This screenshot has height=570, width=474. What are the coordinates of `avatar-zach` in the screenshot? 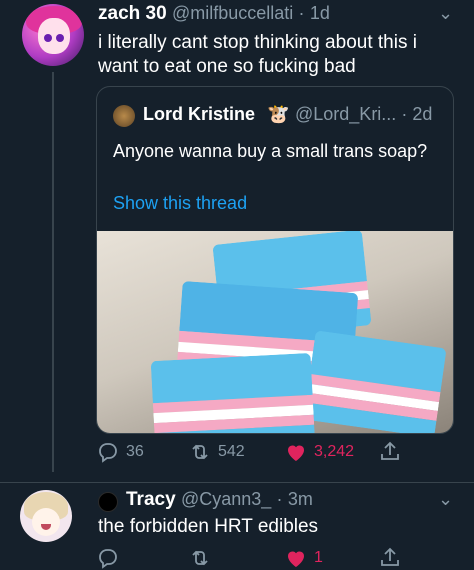 It's located at (53, 35).